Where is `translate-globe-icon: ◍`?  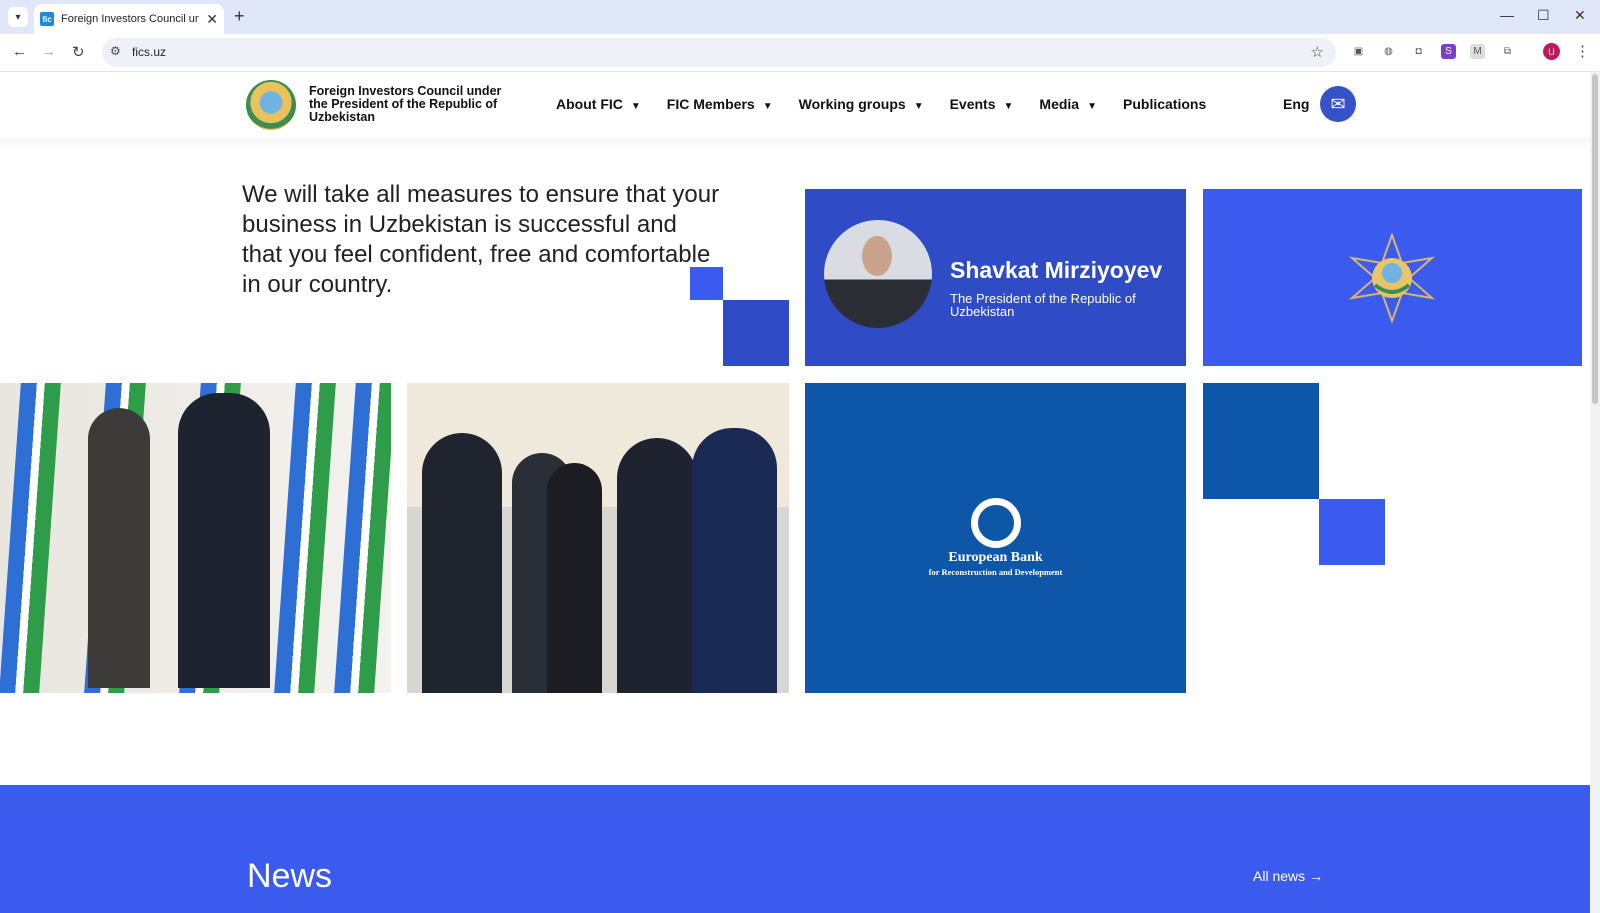 translate-globe-icon: ◍ is located at coordinates (1388, 51).